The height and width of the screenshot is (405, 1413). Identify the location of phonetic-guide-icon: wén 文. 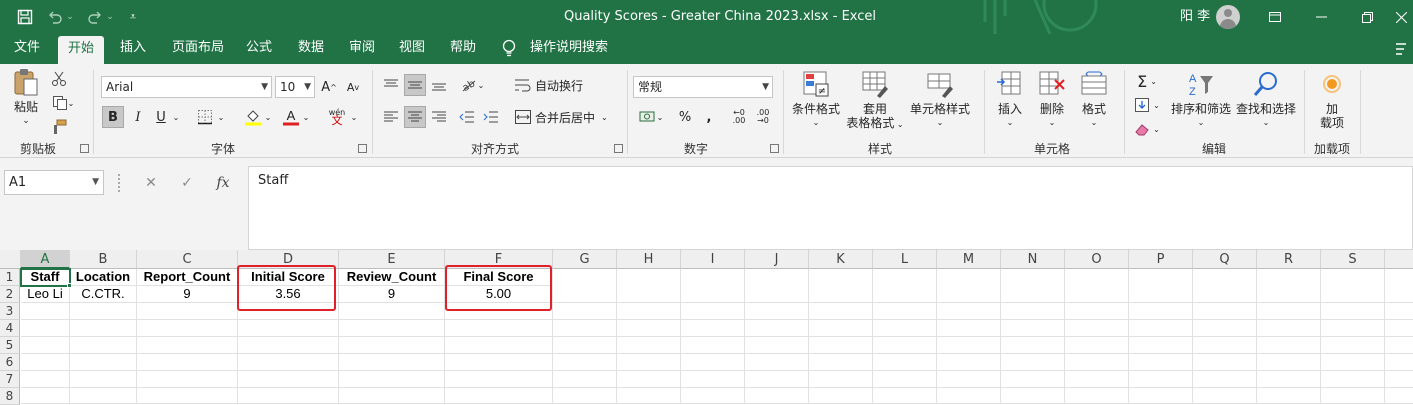
(337, 117).